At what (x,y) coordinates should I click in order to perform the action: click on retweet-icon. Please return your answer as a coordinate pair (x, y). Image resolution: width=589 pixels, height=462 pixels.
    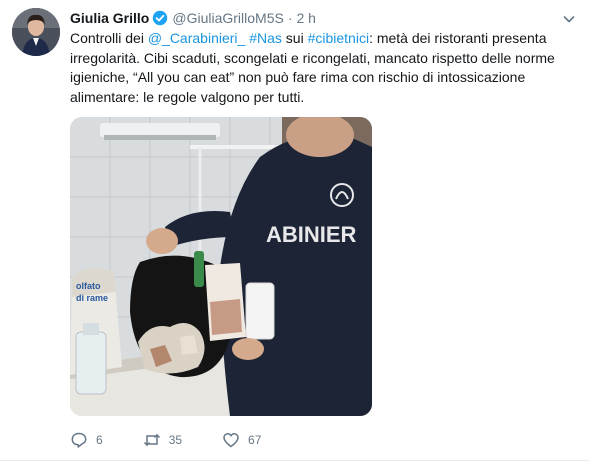
    Looking at the image, I should click on (152, 440).